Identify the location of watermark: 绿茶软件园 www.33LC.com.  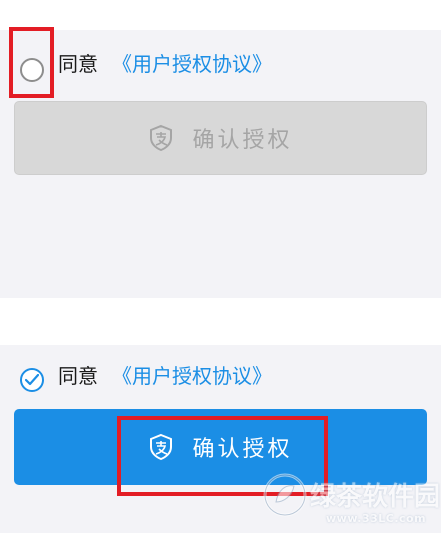
(351, 500).